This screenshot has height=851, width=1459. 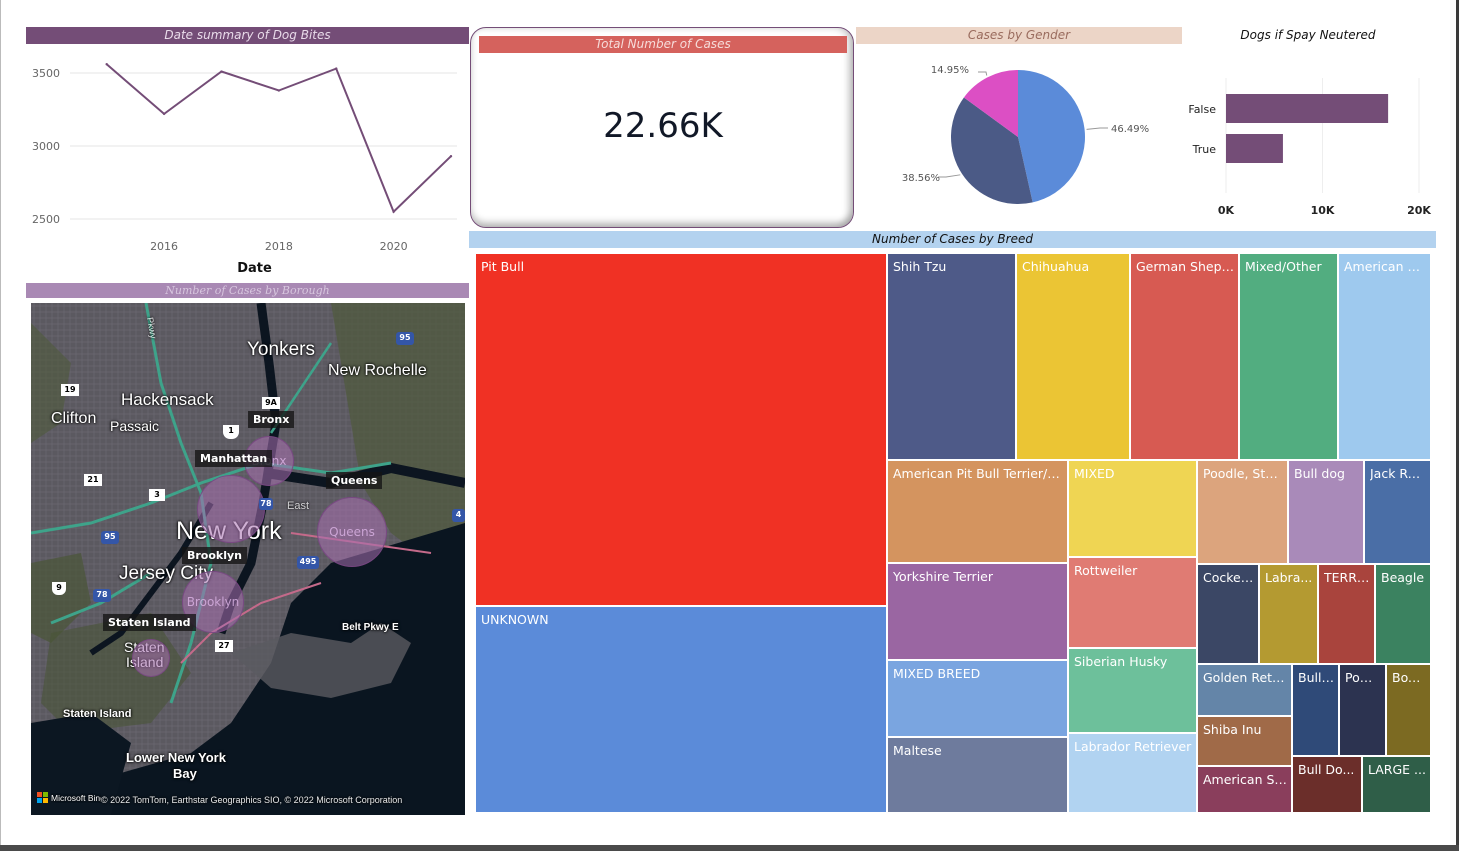 What do you see at coordinates (231, 509) in the screenshot?
I see `borough-bubble-manhattan` at bounding box center [231, 509].